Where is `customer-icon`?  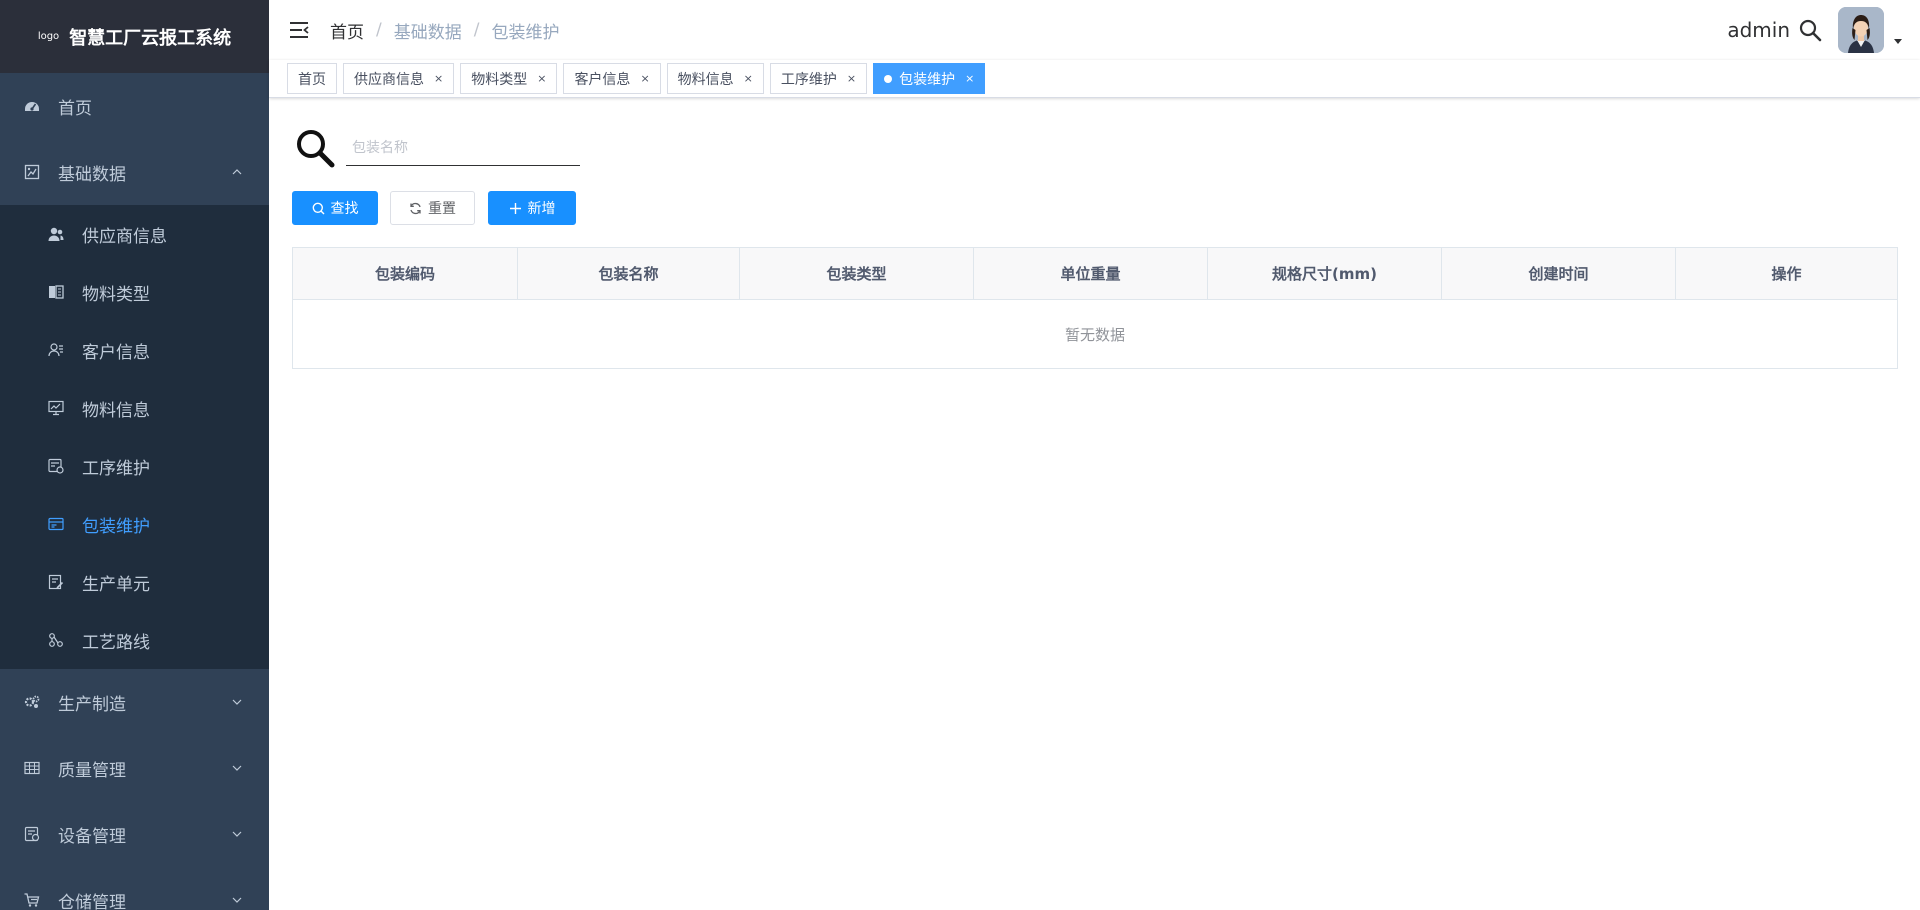
customer-icon is located at coordinates (56, 350).